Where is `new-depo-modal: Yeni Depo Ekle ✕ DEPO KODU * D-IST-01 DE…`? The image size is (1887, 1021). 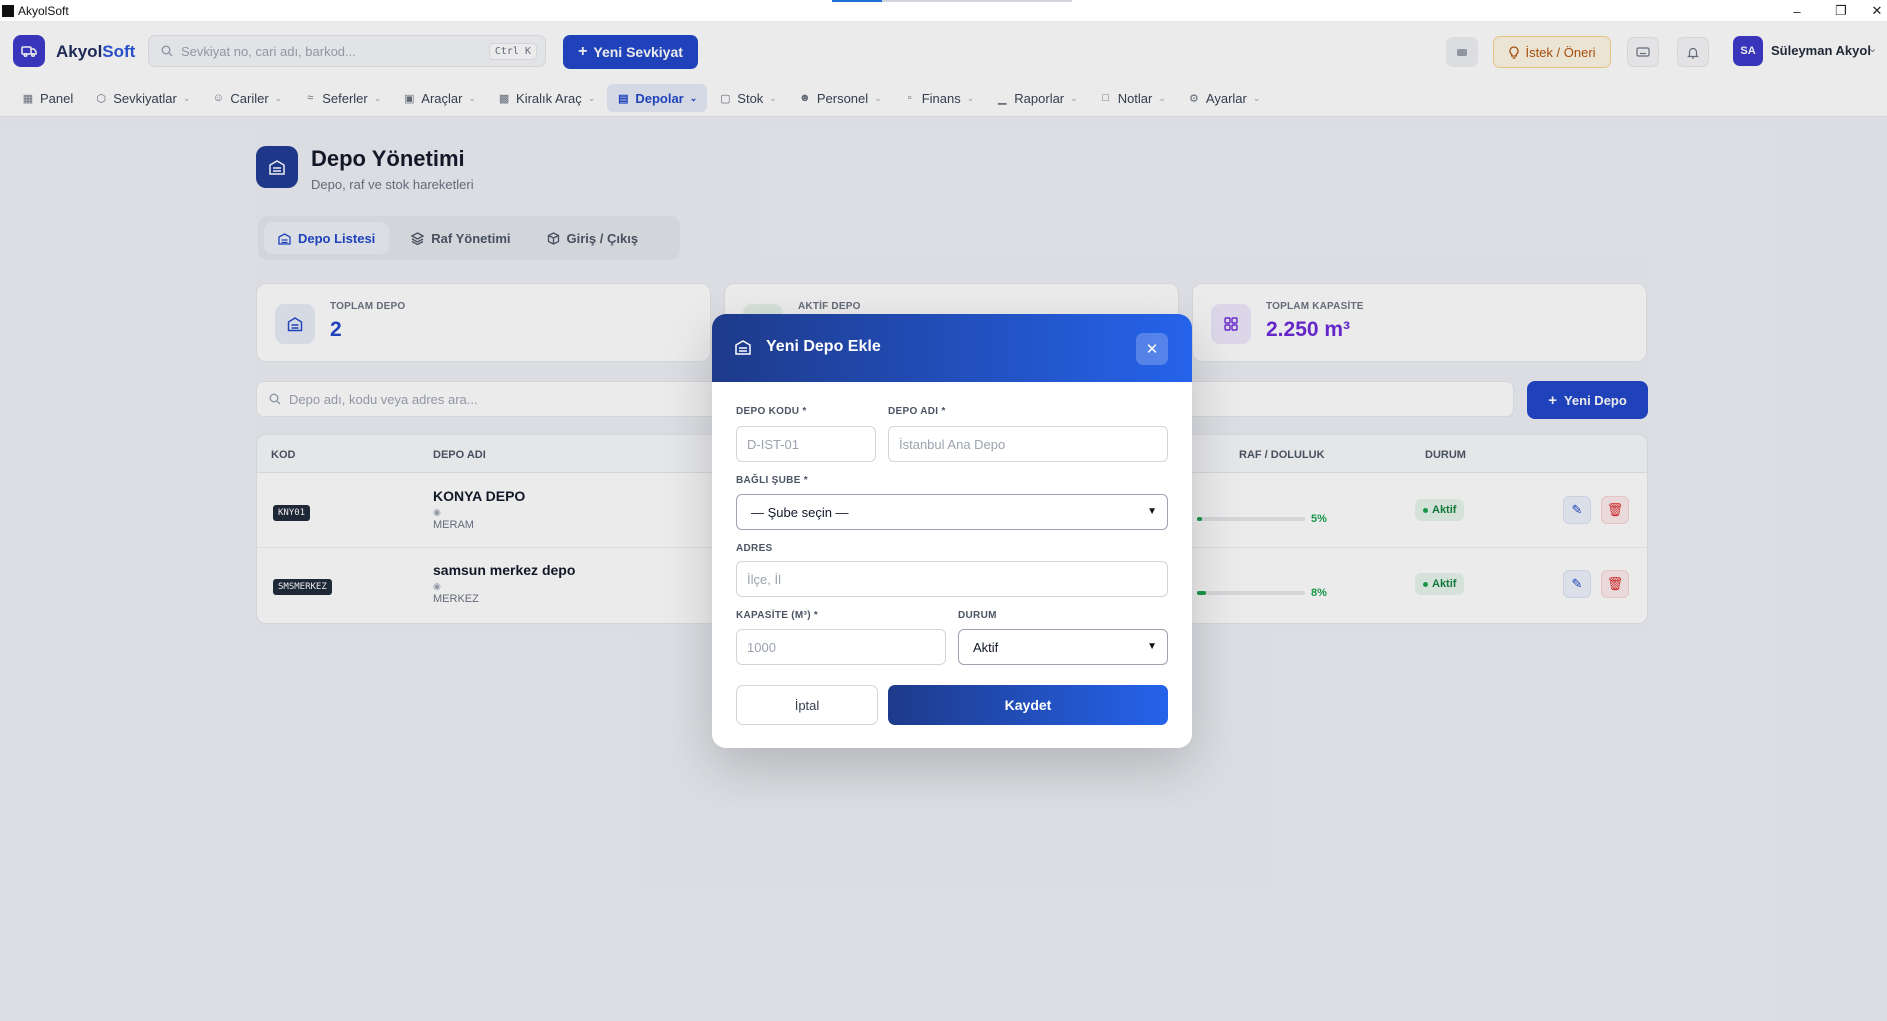 new-depo-modal: Yeni Depo Ekle ✕ DEPO KODU * D-IST-01 DE… is located at coordinates (952, 531).